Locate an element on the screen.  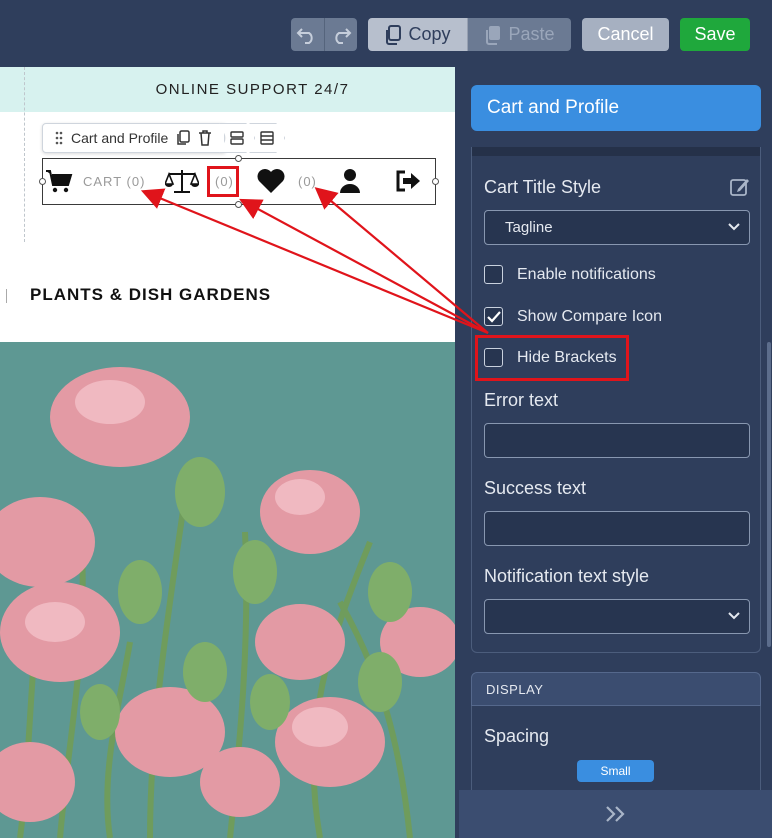
user-icon is located at coordinates (350, 181).